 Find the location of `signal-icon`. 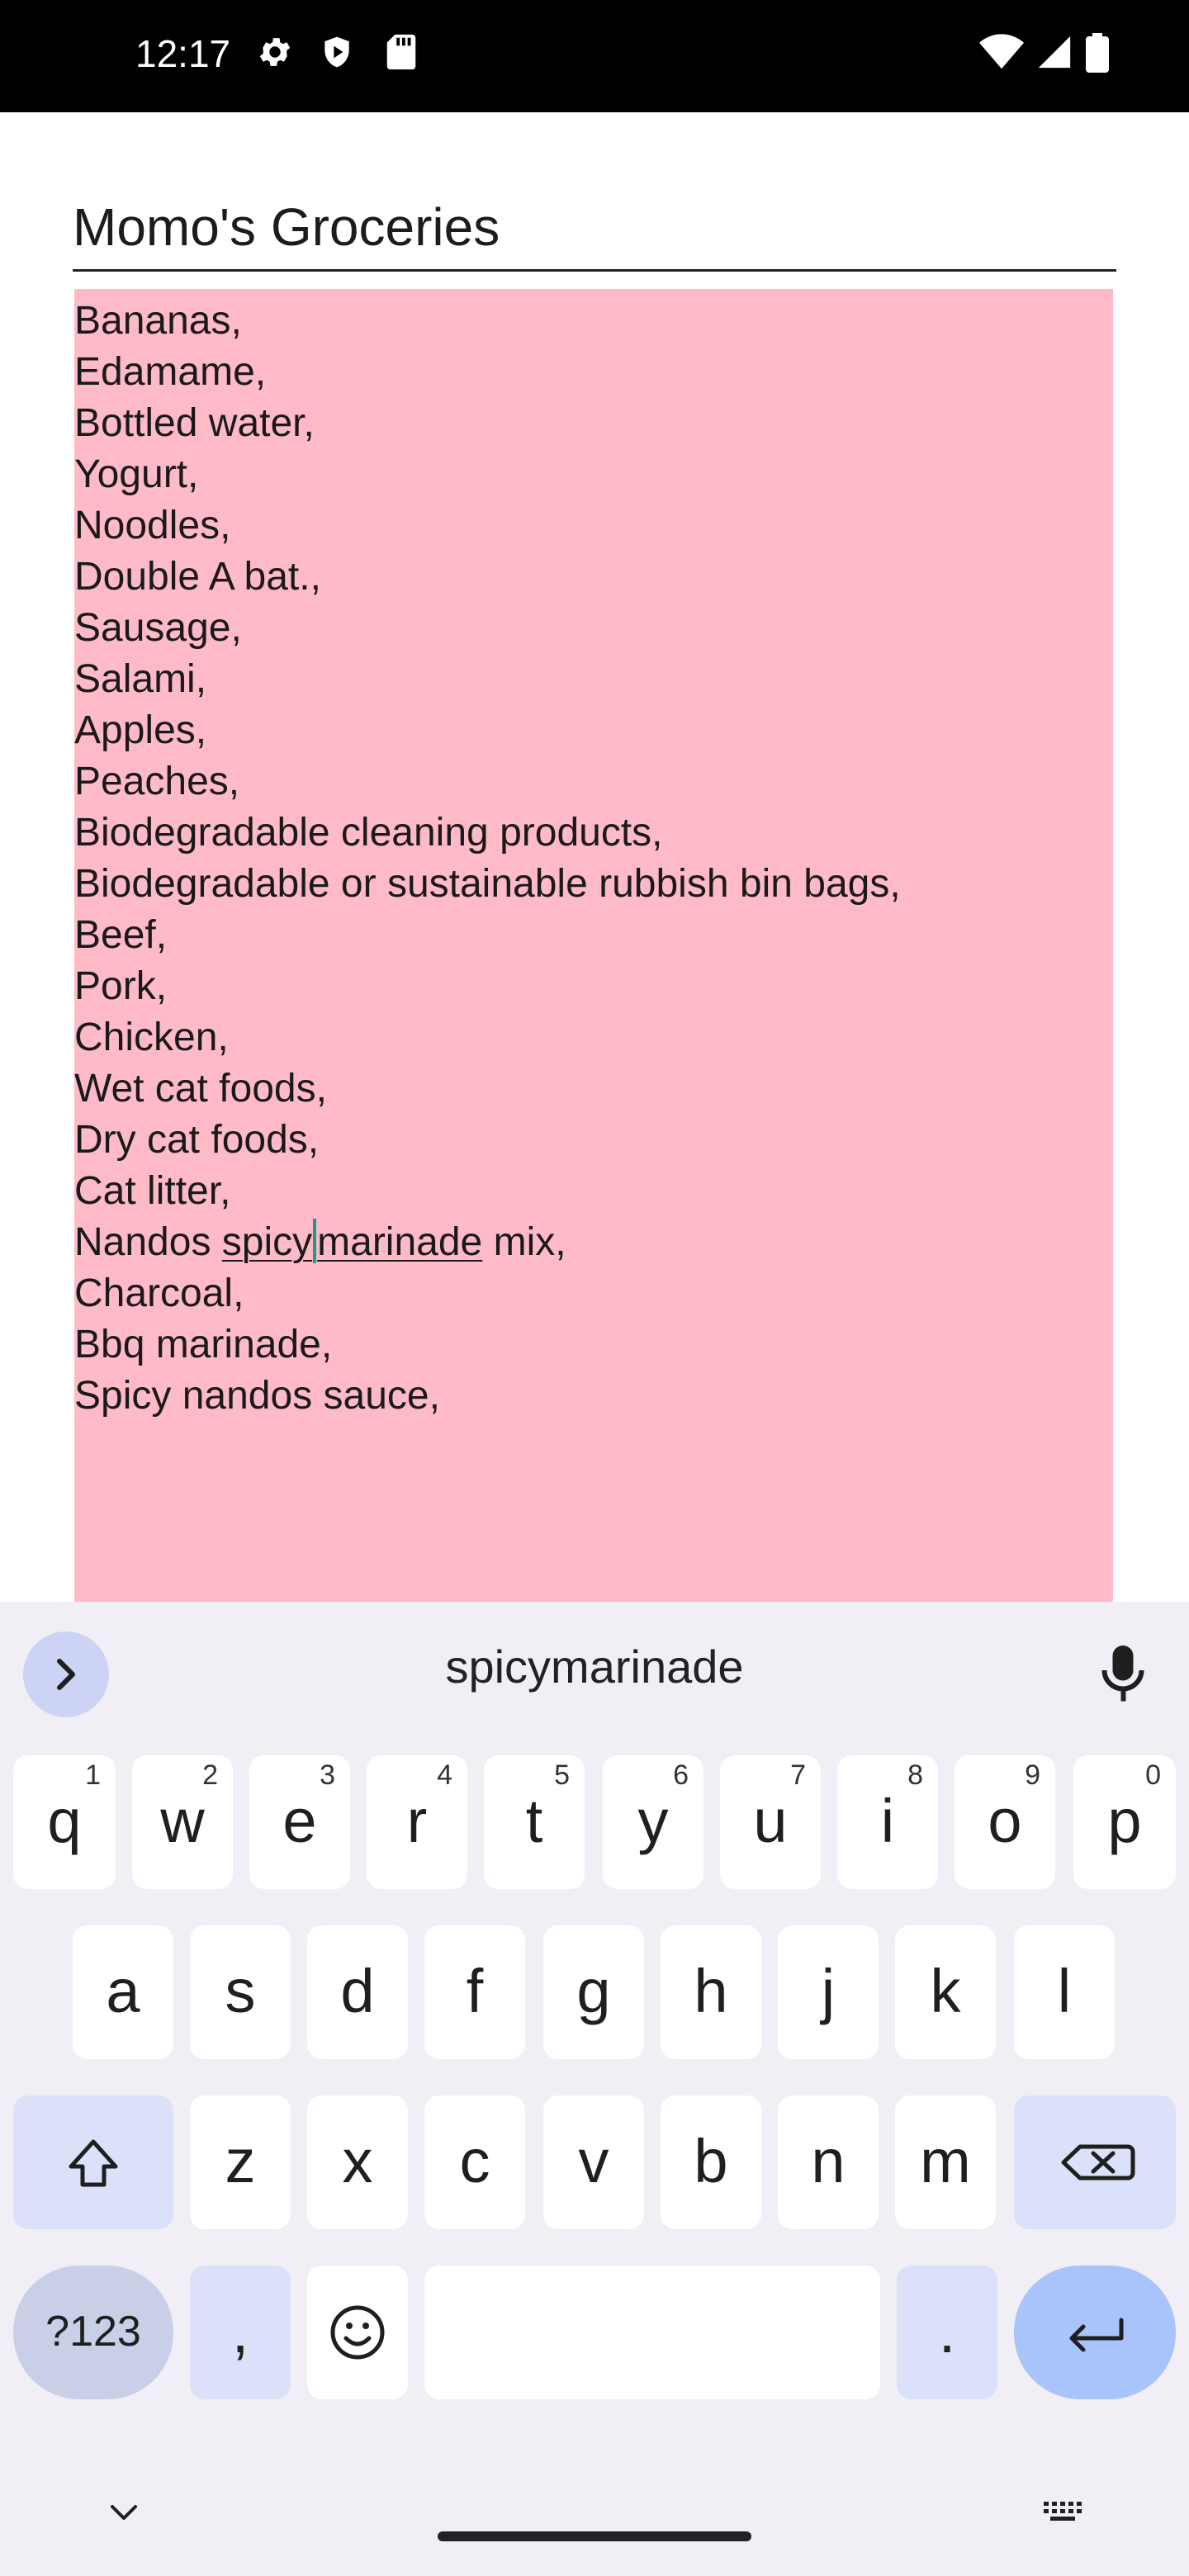

signal-icon is located at coordinates (1054, 52).